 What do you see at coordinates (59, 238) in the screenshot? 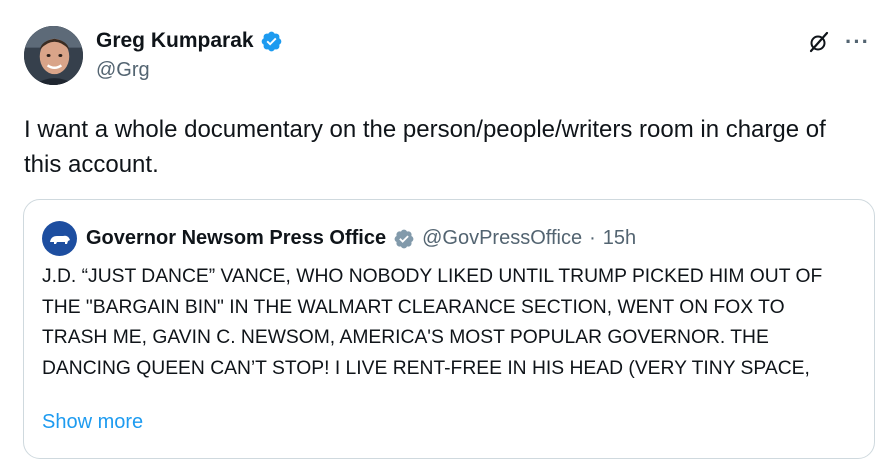
I see `quoted-author-avatar` at bounding box center [59, 238].